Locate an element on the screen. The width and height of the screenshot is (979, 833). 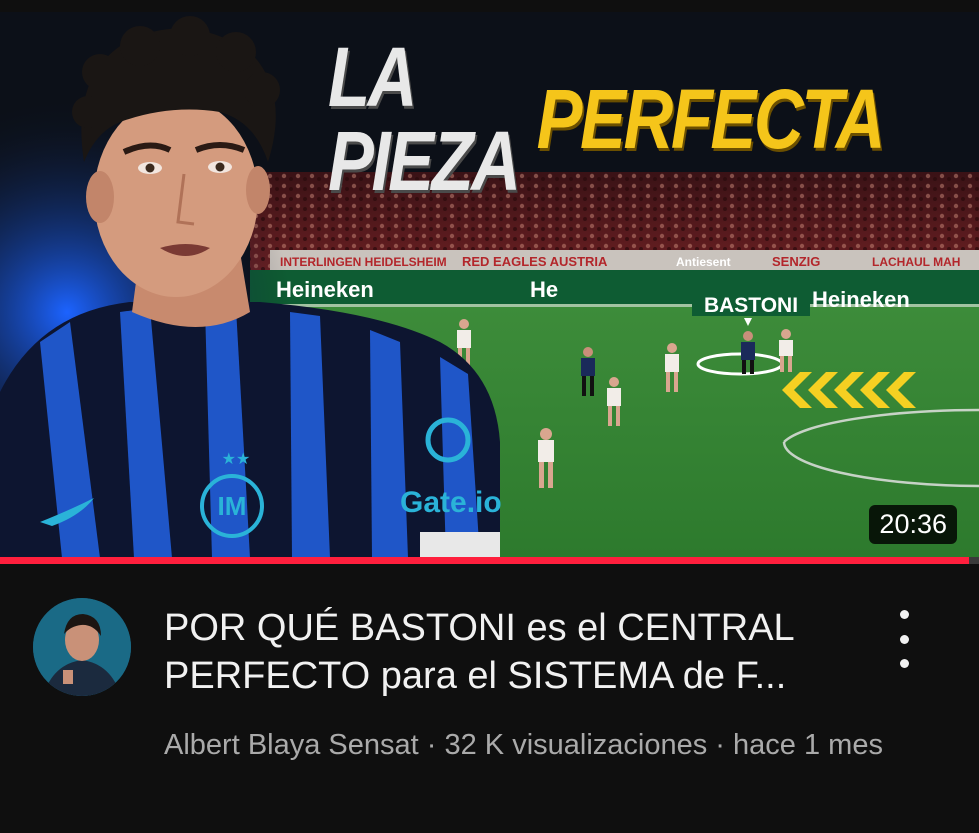
banner-5: LACHAUL MAH is located at coordinates (916, 262).